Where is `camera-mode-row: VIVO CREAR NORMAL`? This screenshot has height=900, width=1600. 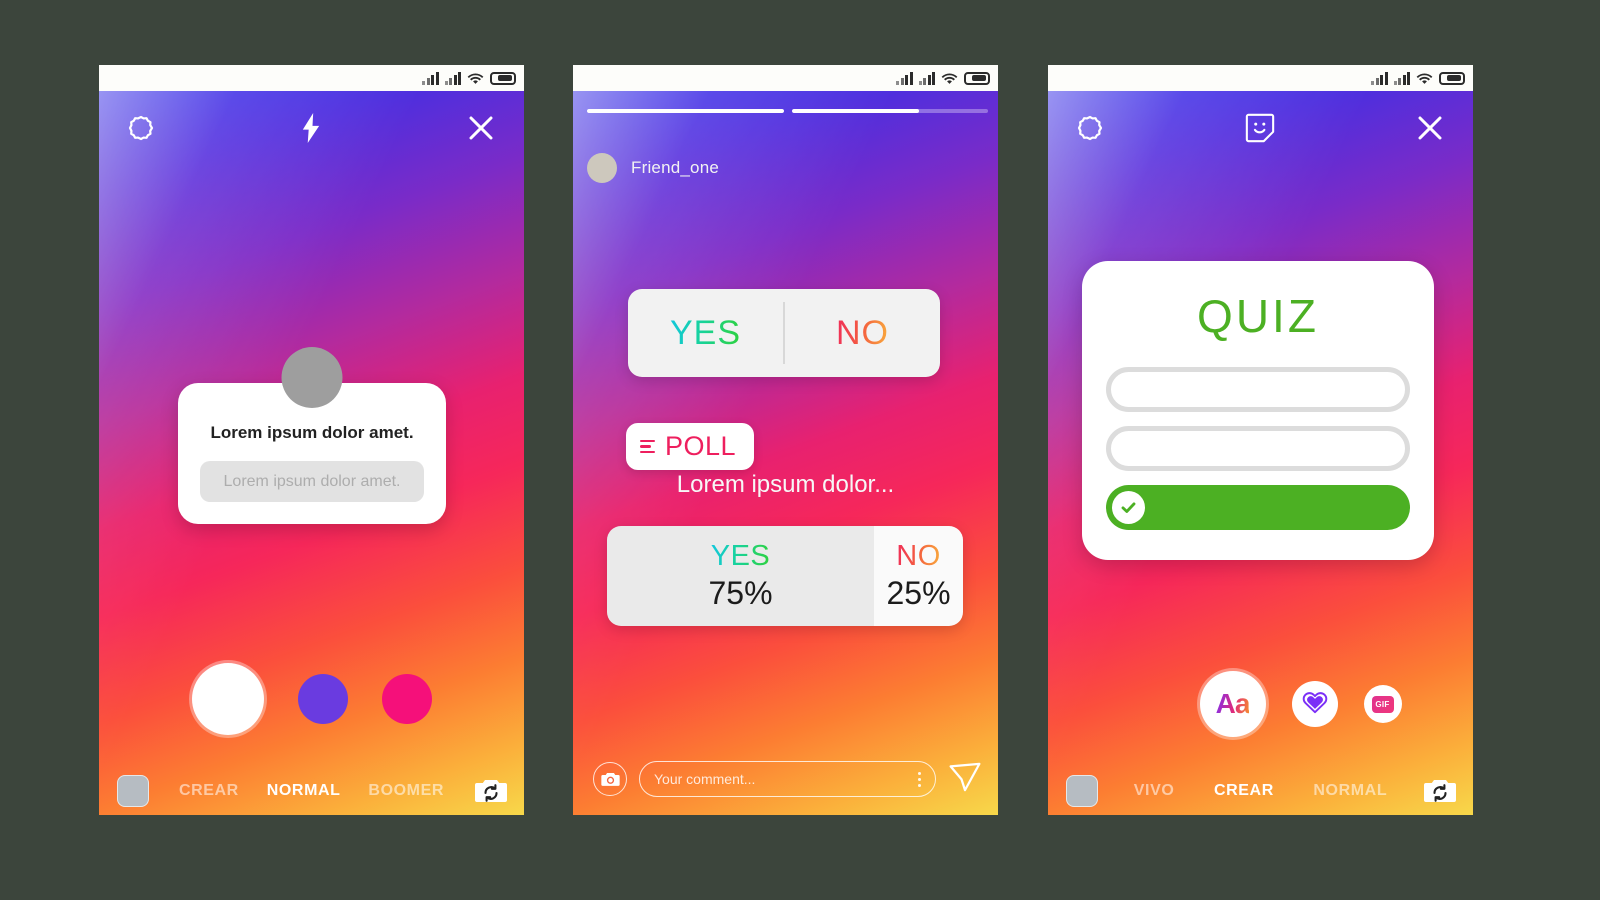 camera-mode-row: VIVO CREAR NORMAL is located at coordinates (1260, 791).